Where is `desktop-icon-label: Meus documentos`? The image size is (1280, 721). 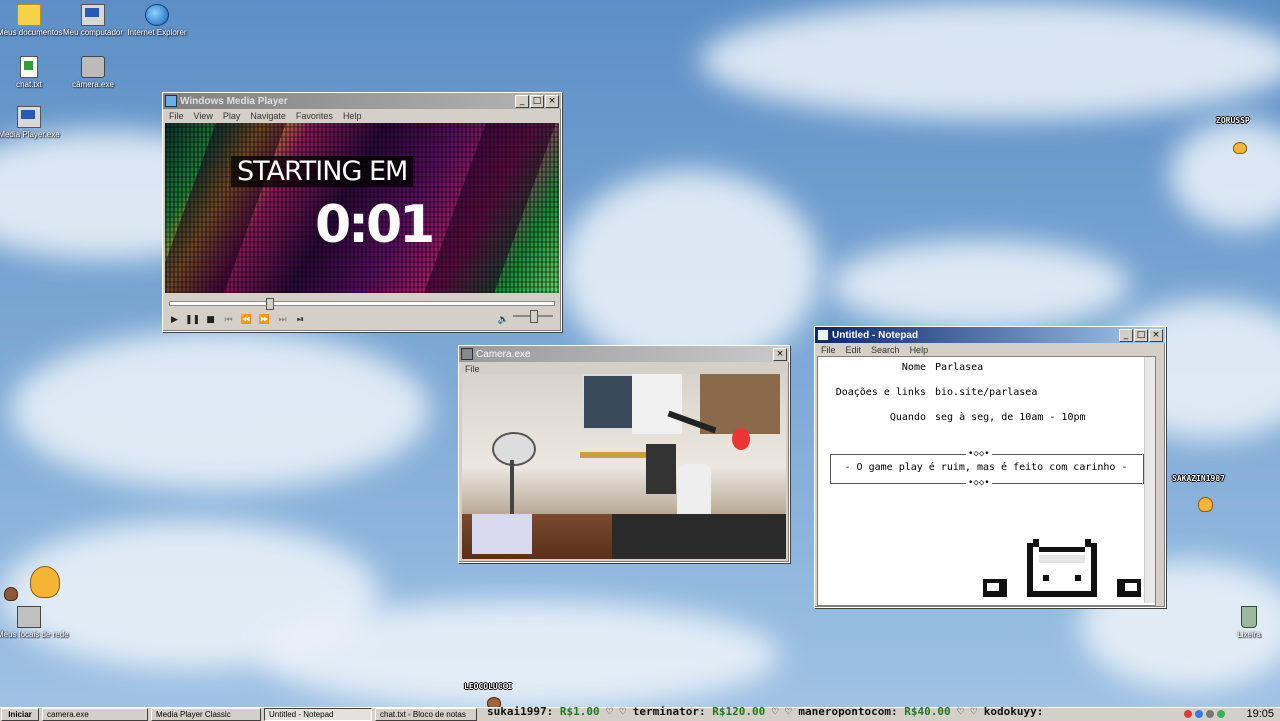
desktop-icon-label: Meus documentos is located at coordinates (31, 32).